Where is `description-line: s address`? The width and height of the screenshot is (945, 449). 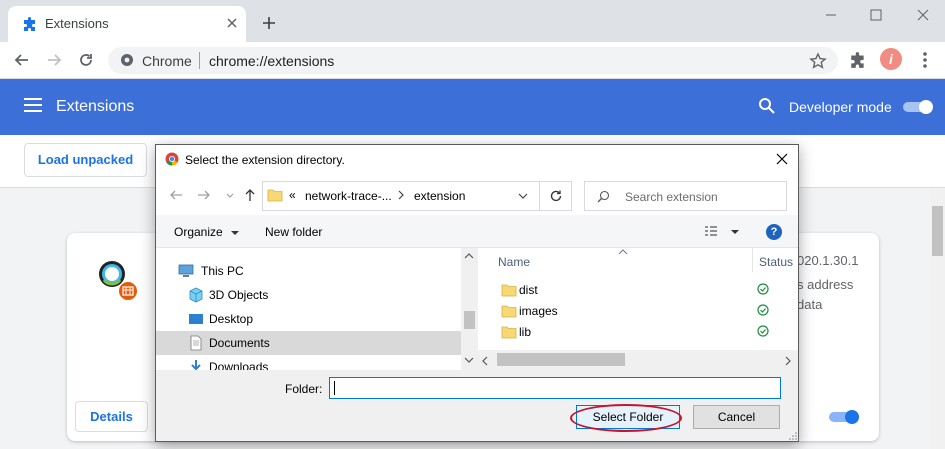 description-line: s address is located at coordinates (825, 284).